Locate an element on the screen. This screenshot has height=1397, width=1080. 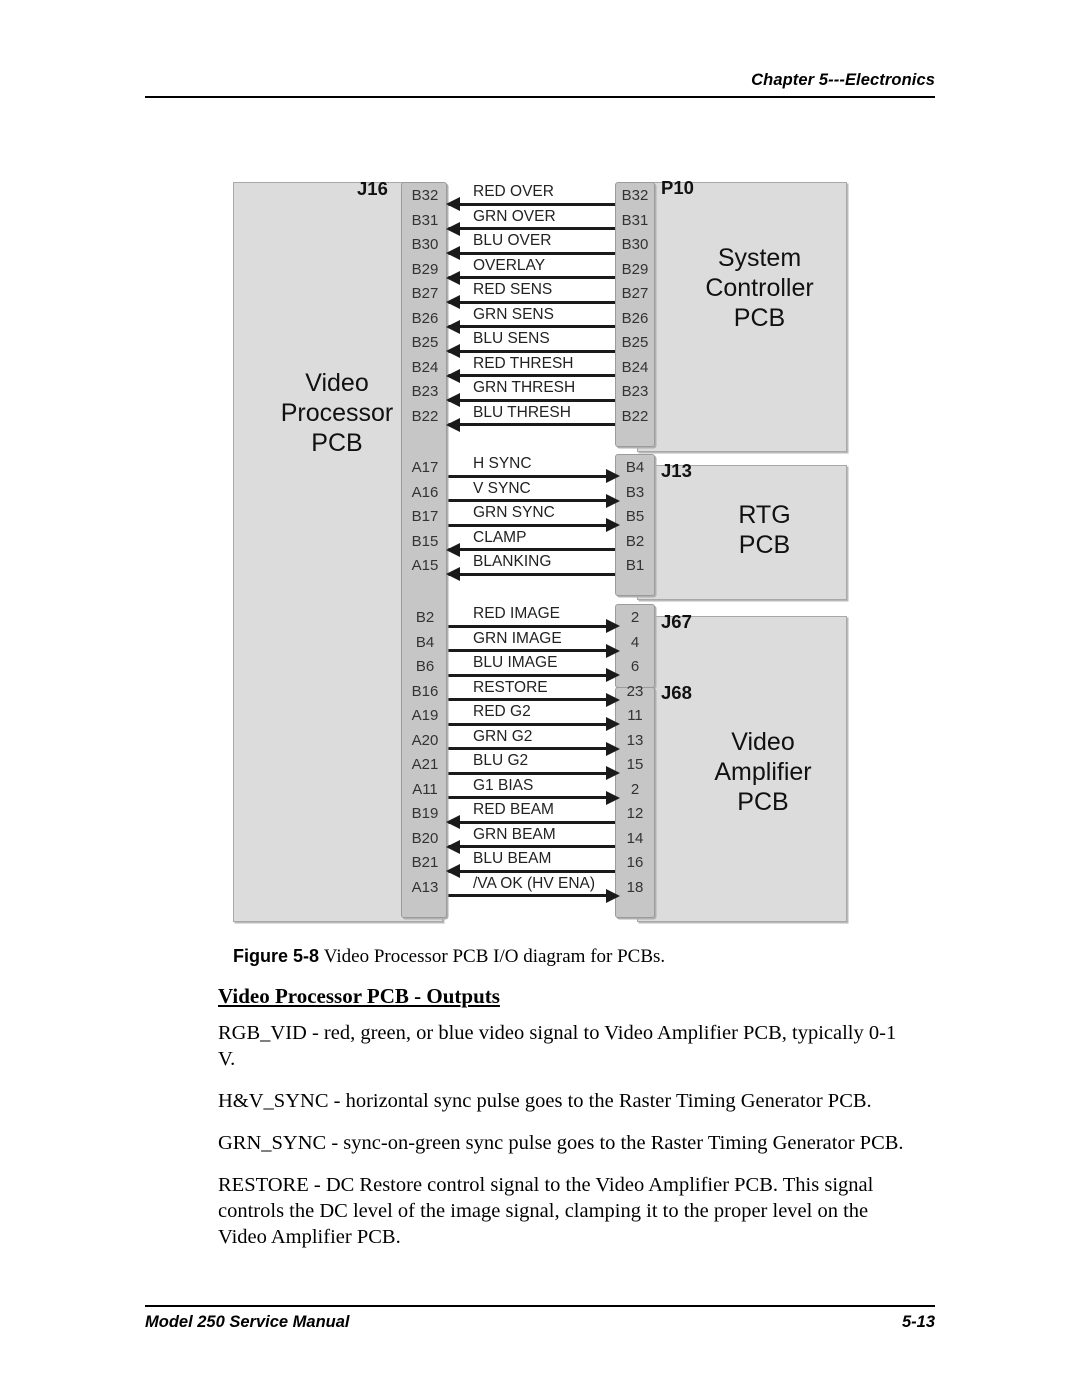
signal-name: RED IMAGE is located at coordinates (516, 613).